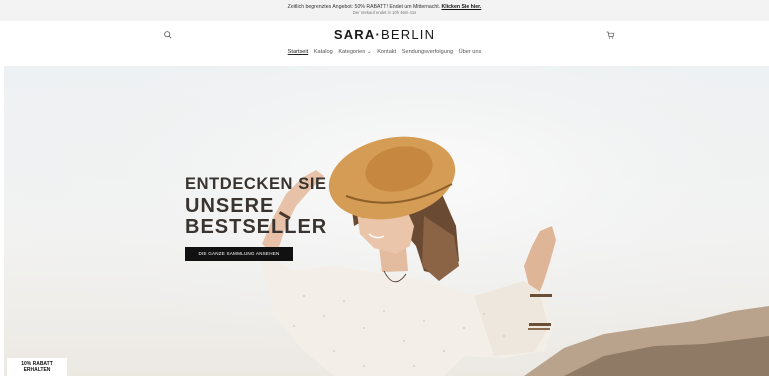 The image size is (769, 376). I want to click on nav-item-katalog: Katalog, so click(323, 52).